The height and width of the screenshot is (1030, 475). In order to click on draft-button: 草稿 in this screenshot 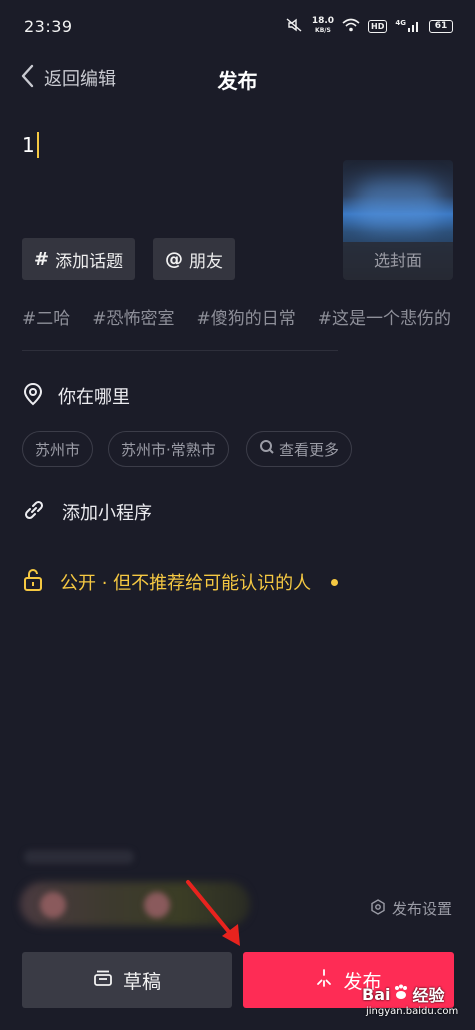, I will do `click(127, 980)`.